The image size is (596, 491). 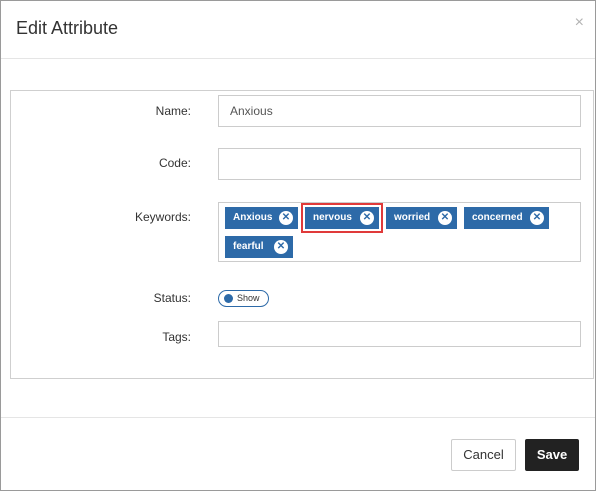 What do you see at coordinates (162, 217) in the screenshot?
I see `keywords-label: Keywords:` at bounding box center [162, 217].